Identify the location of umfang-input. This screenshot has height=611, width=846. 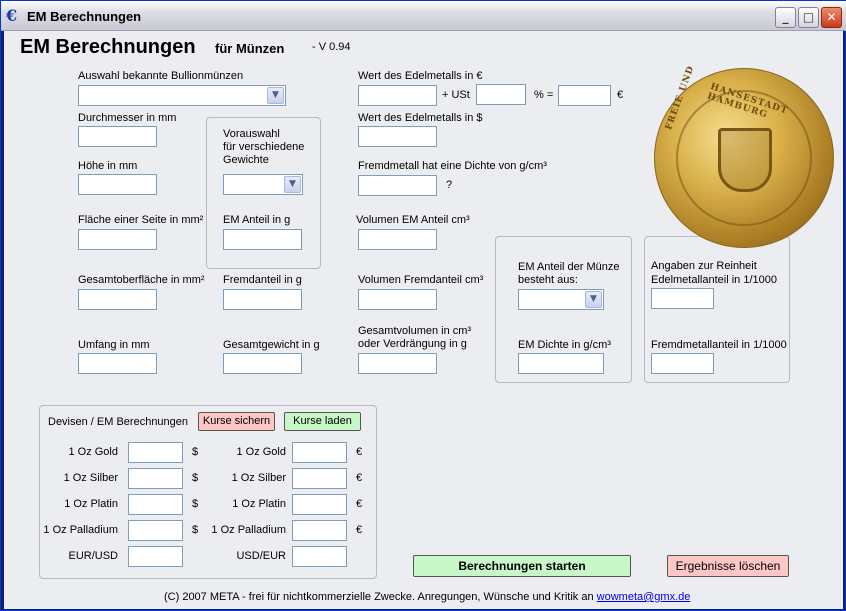
(117, 363).